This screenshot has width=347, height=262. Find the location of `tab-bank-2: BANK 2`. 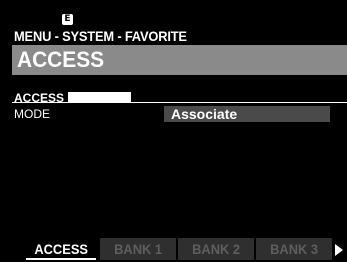

tab-bank-2: BANK 2 is located at coordinates (216, 249).